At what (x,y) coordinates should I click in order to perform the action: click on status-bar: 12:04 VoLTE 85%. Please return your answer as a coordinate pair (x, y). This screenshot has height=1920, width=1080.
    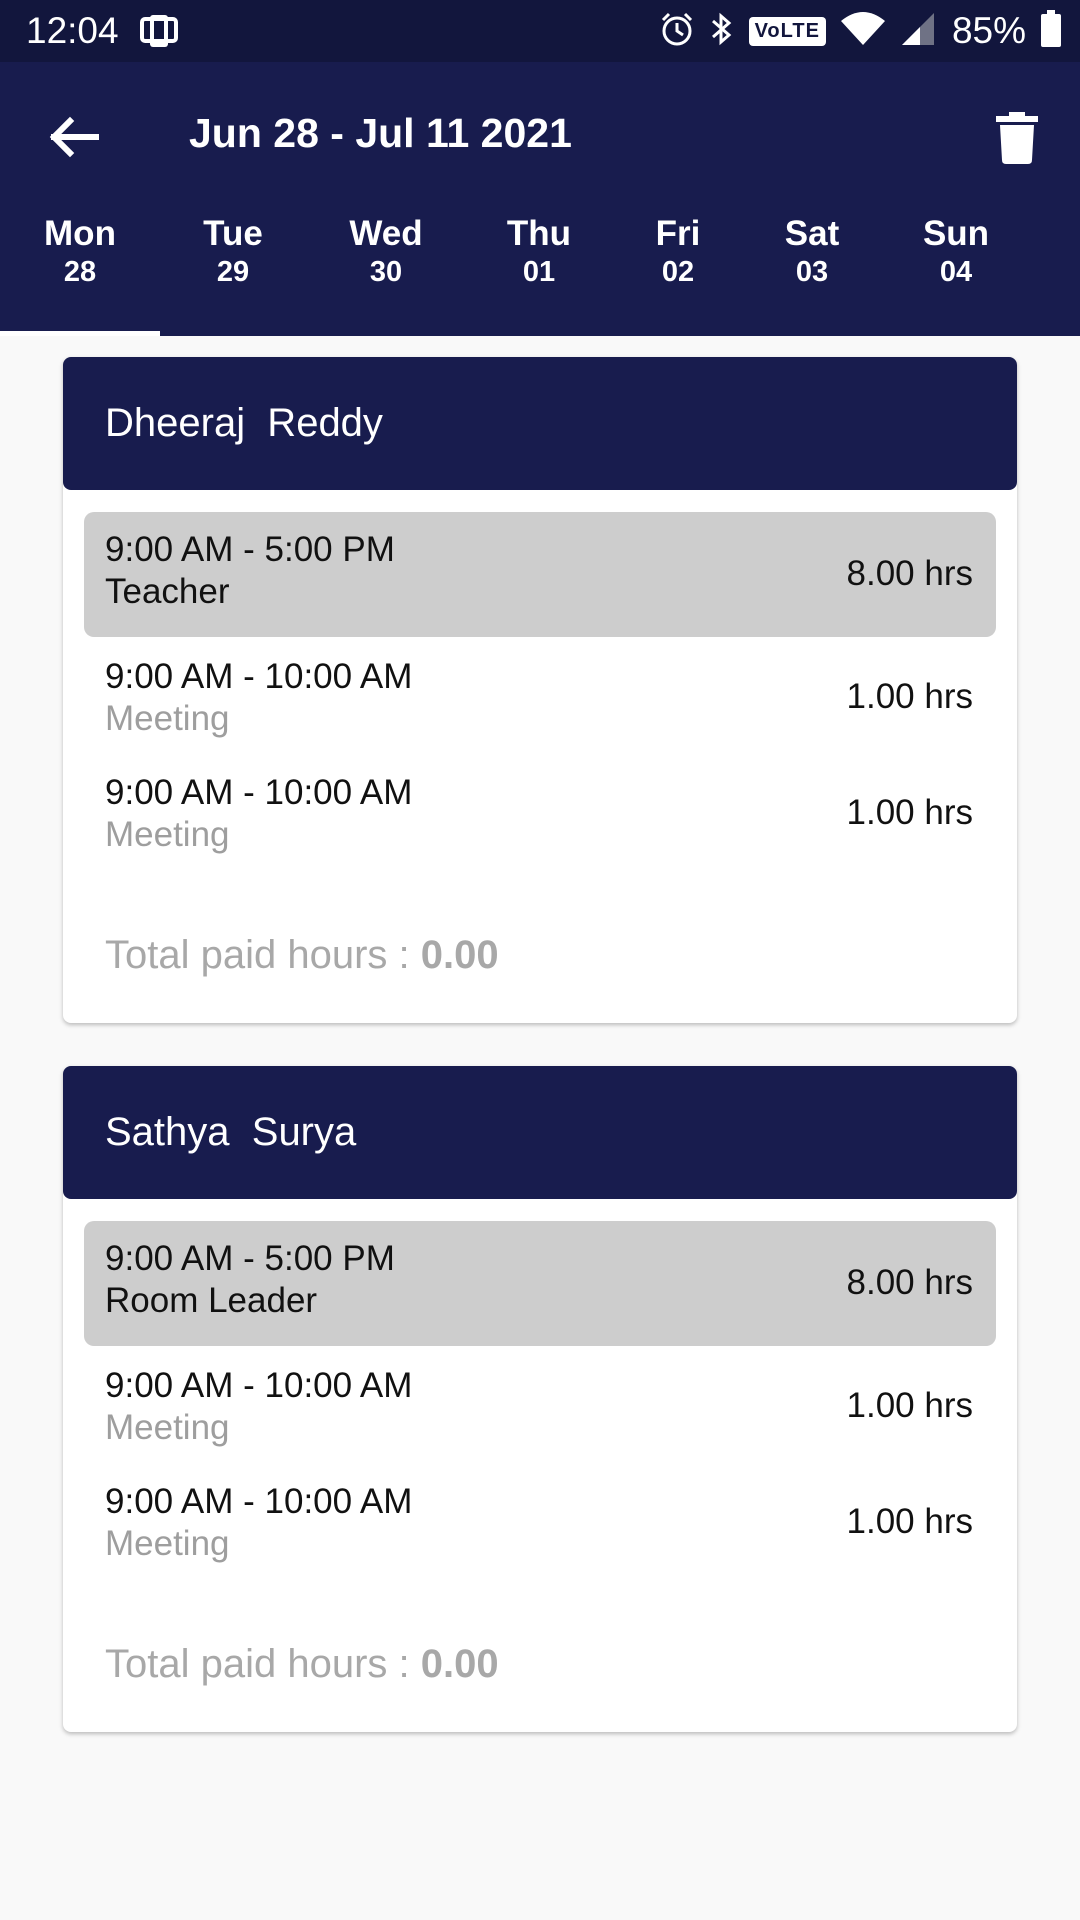
    Looking at the image, I should click on (540, 31).